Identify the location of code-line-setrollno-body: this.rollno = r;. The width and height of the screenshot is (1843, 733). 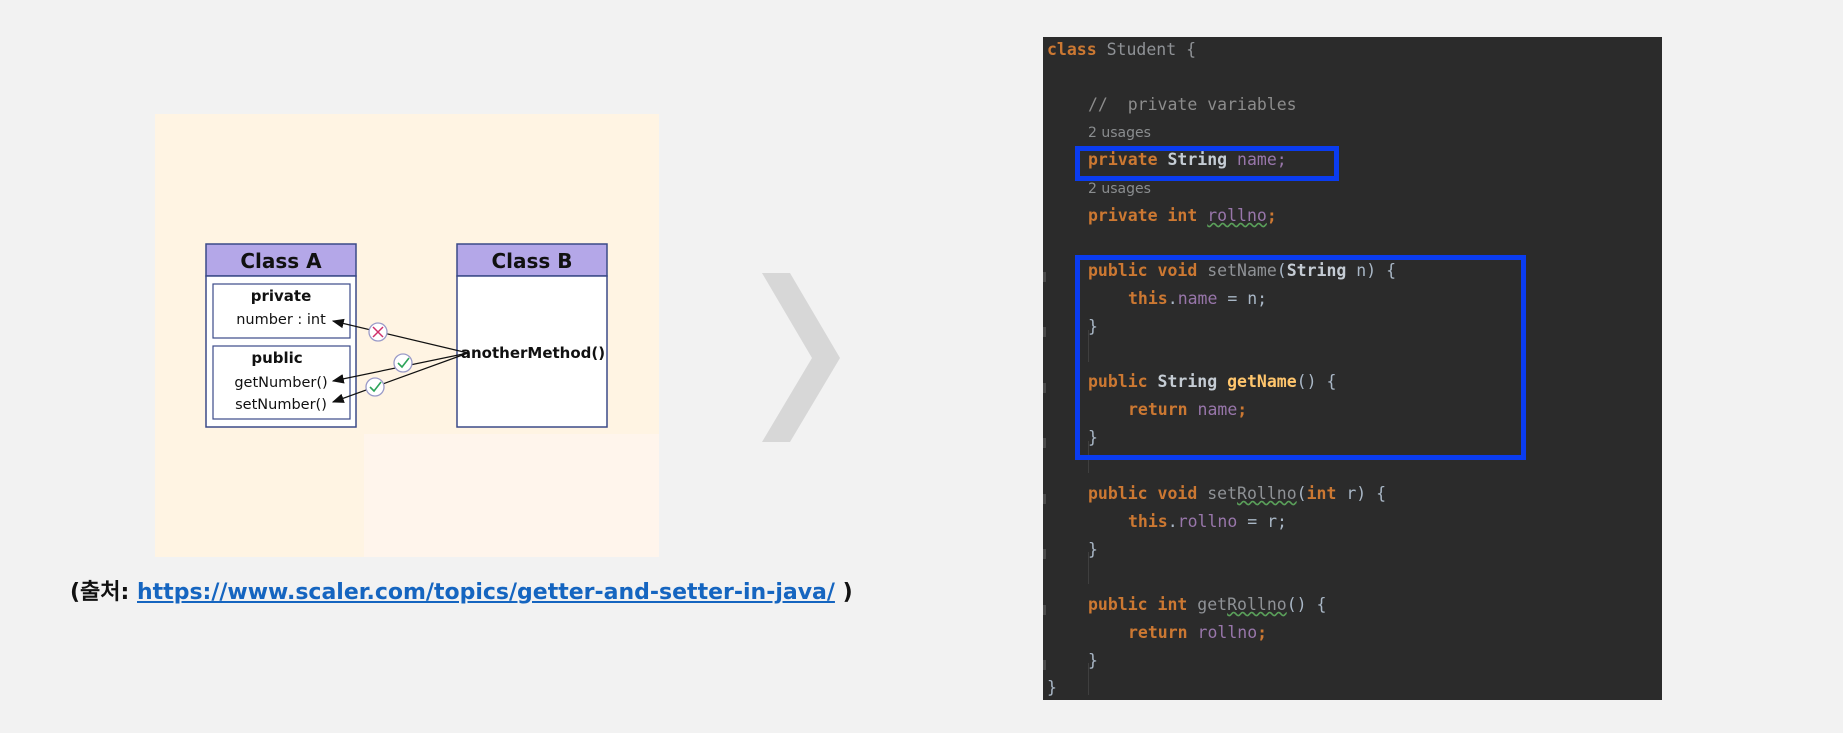
(1207, 521).